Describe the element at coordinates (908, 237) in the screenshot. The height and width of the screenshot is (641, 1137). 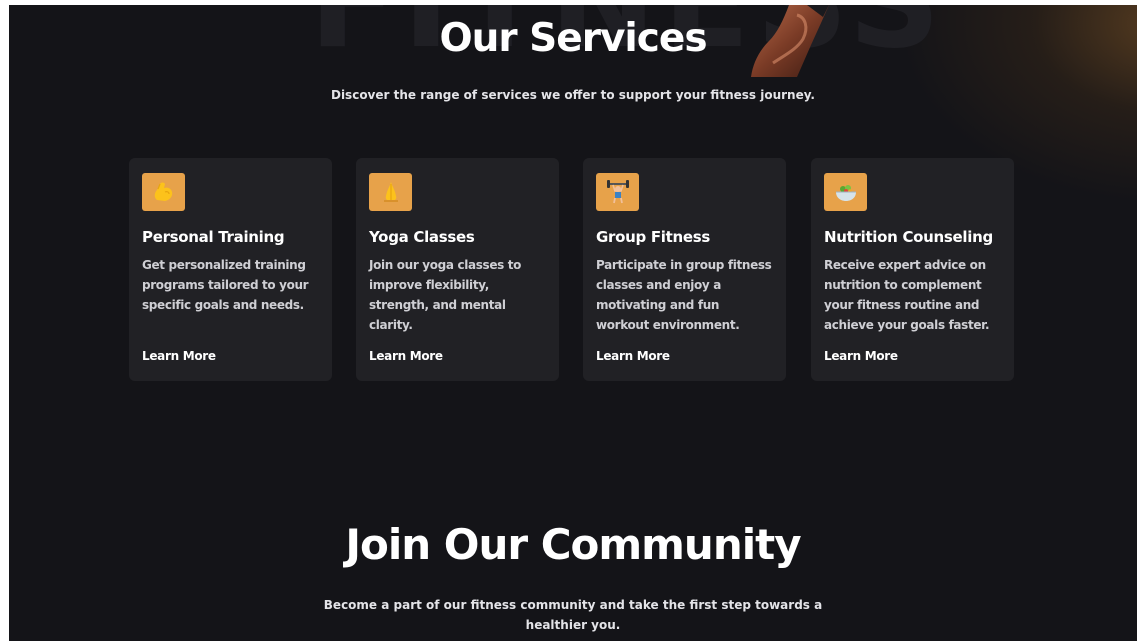
I see `card-title: Nutrition Counseling` at that location.